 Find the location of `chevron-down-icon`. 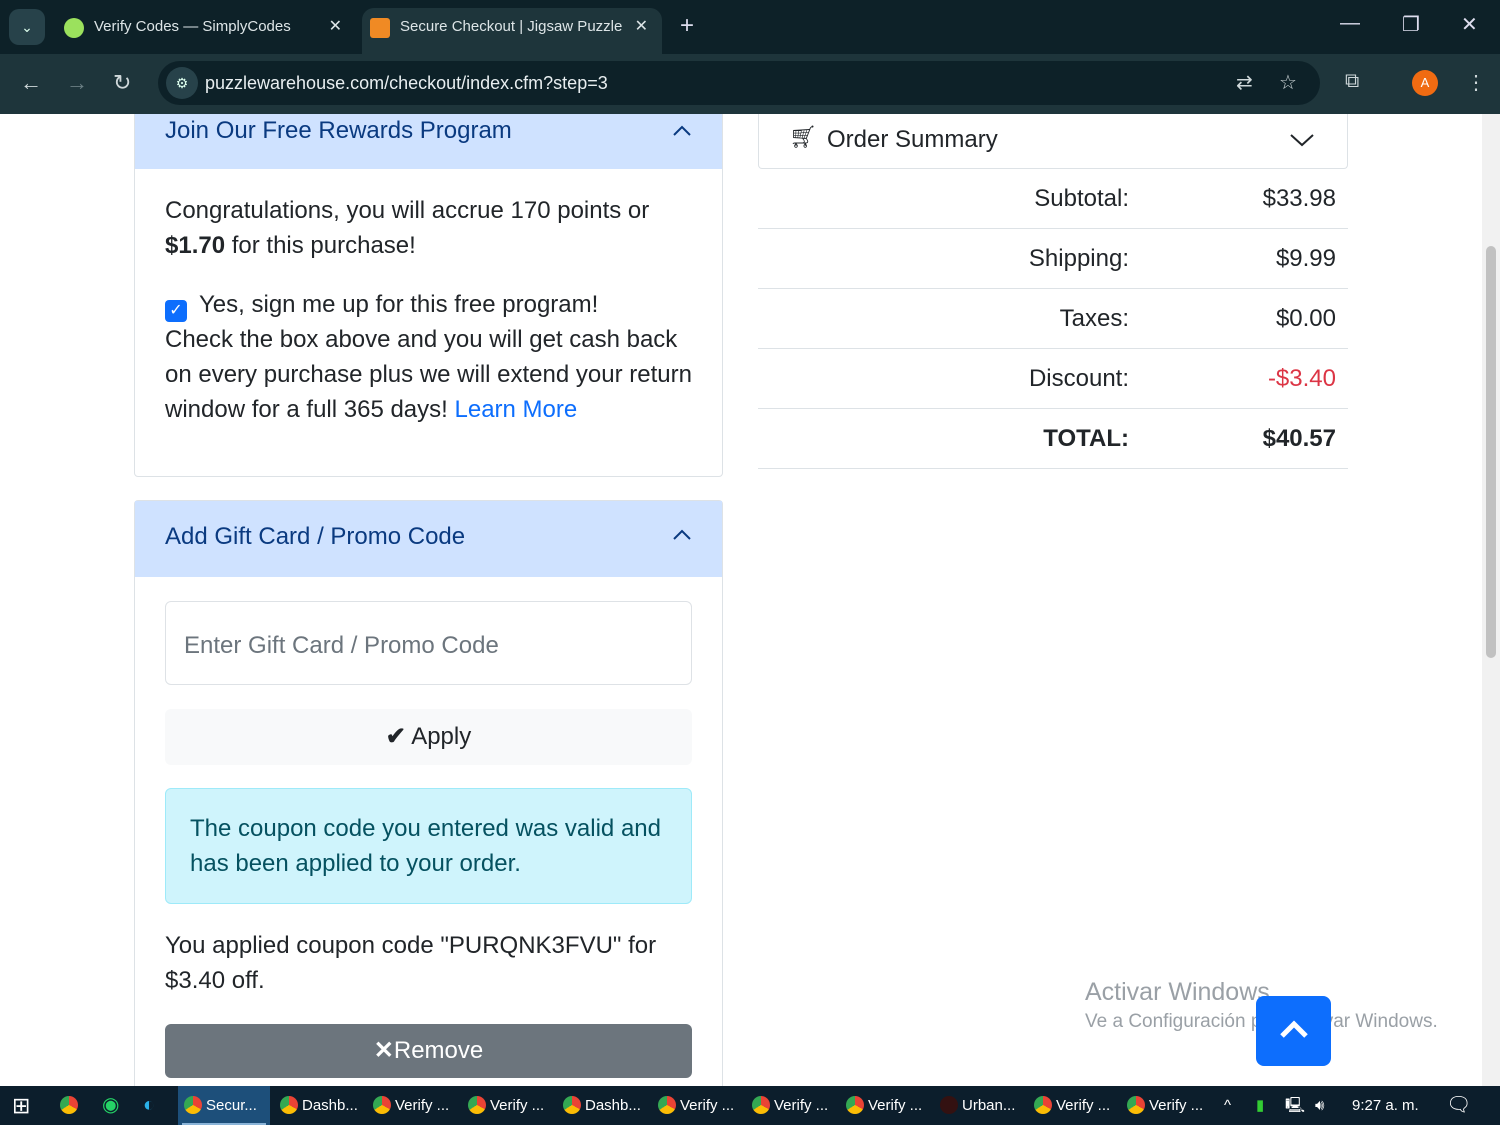

chevron-down-icon is located at coordinates (1302, 140).